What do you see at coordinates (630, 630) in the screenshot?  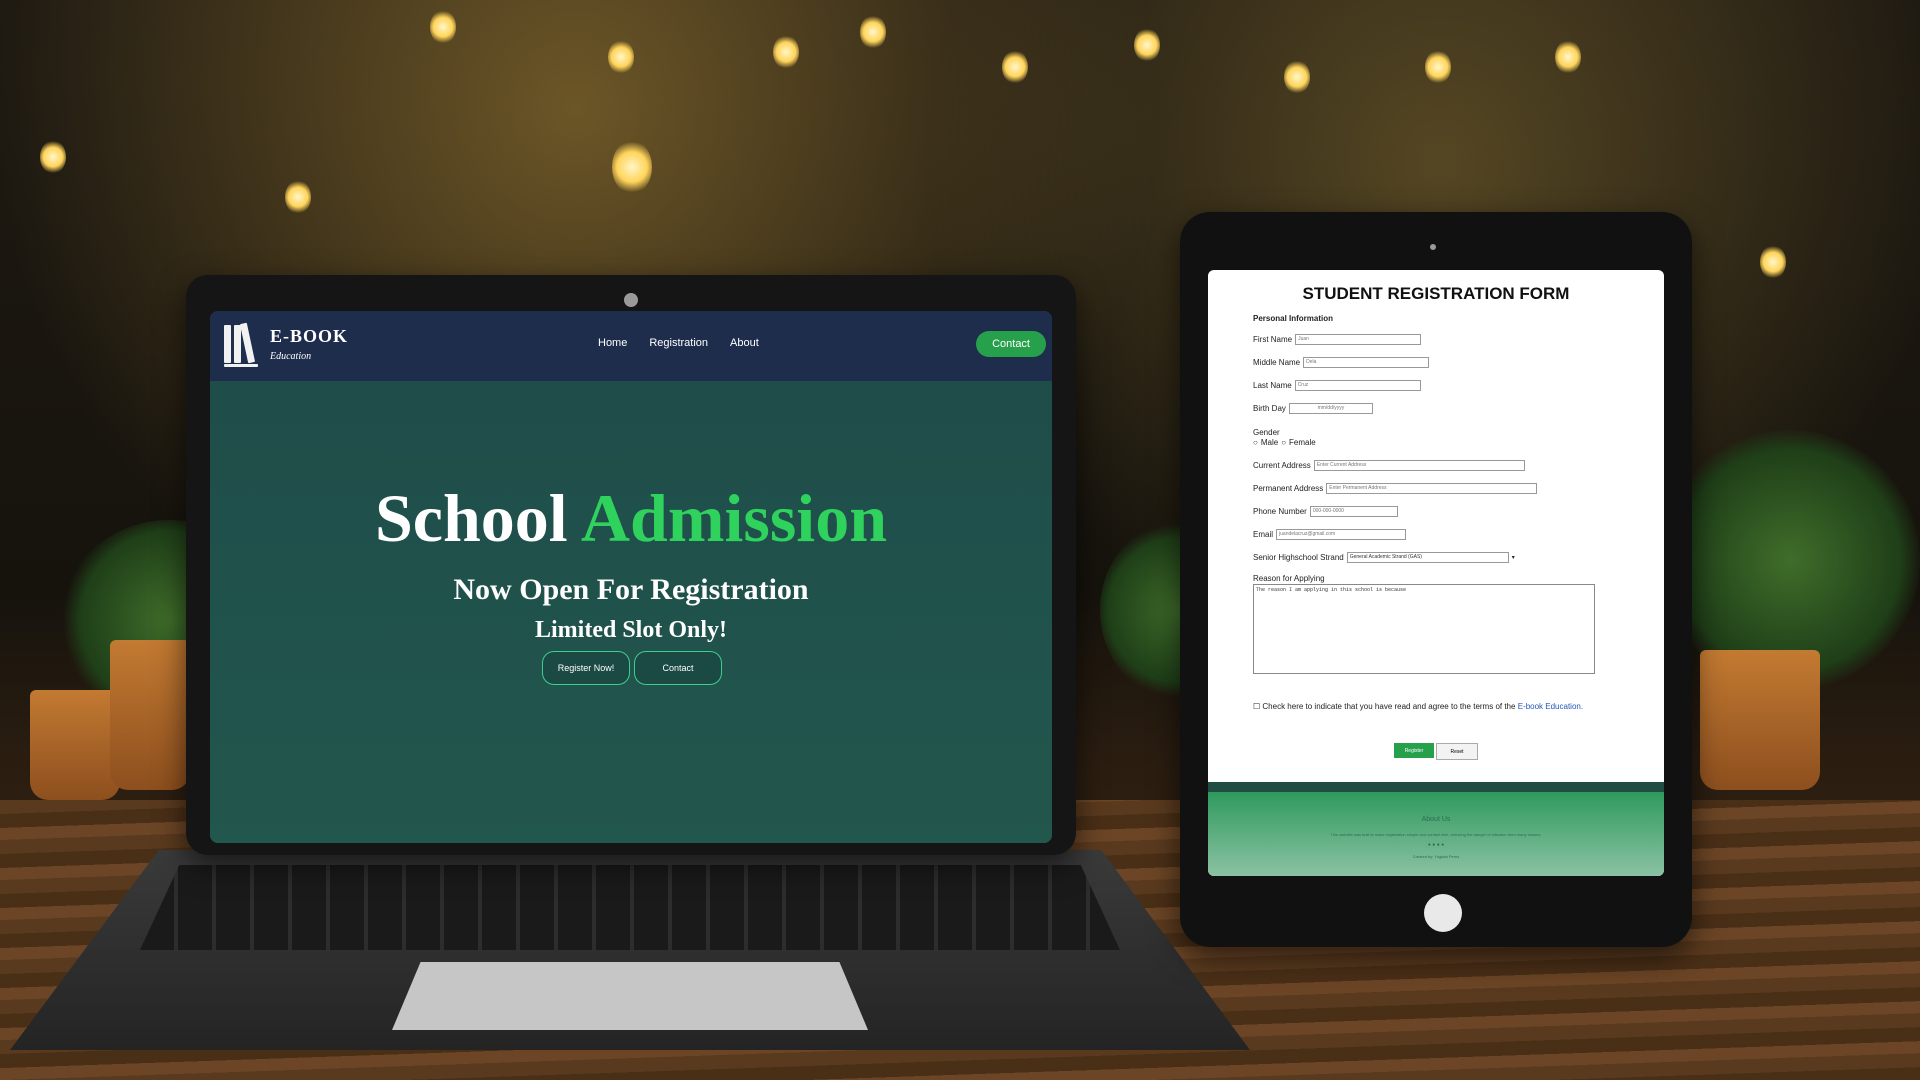 I see `hero-note: Limited Slot Only!` at bounding box center [630, 630].